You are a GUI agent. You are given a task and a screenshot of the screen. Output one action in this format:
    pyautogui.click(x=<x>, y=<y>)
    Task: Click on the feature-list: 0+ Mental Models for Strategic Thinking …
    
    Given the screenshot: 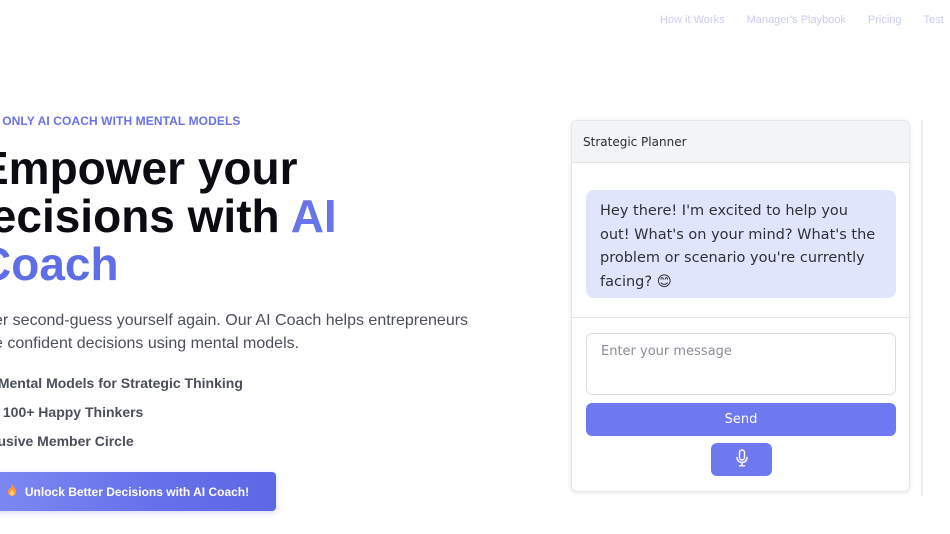 What is the action you would take?
    pyautogui.click(x=121, y=417)
    